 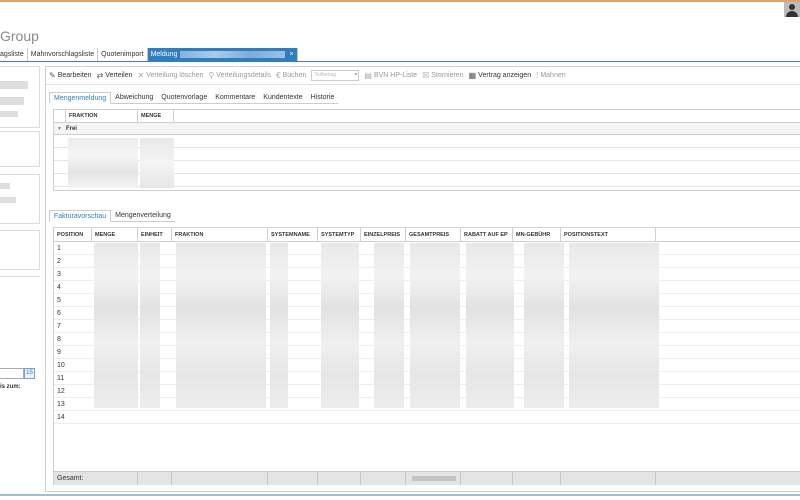 What do you see at coordinates (10, 387) in the screenshot?
I see `date-label: is zum:` at bounding box center [10, 387].